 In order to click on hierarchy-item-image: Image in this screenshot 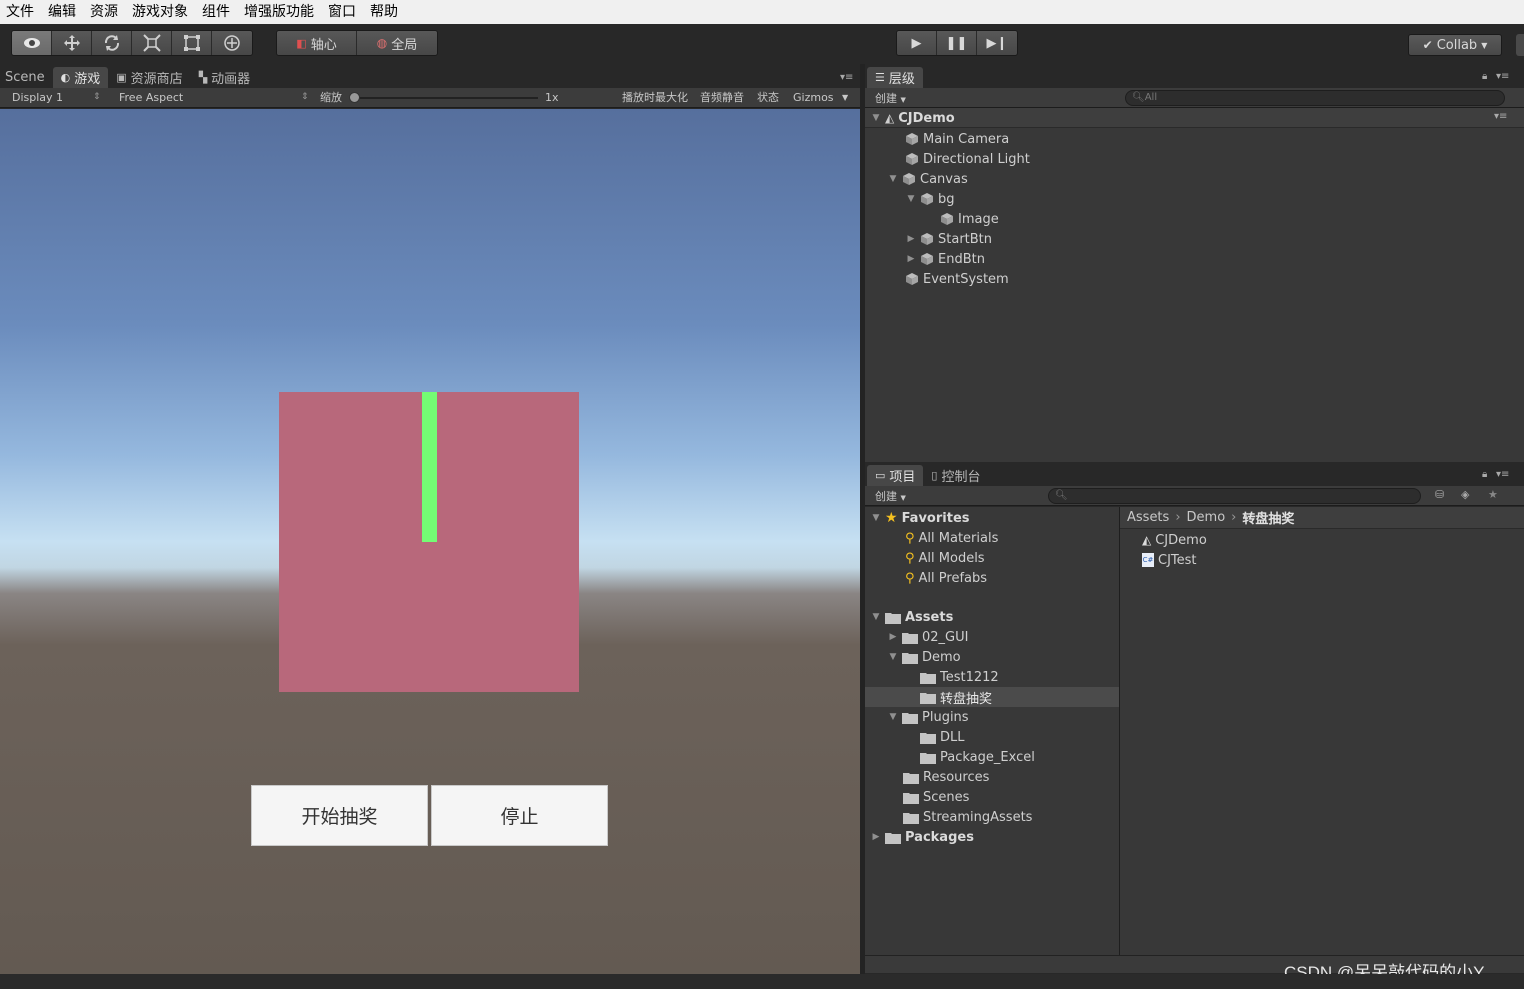, I will do `click(969, 219)`.